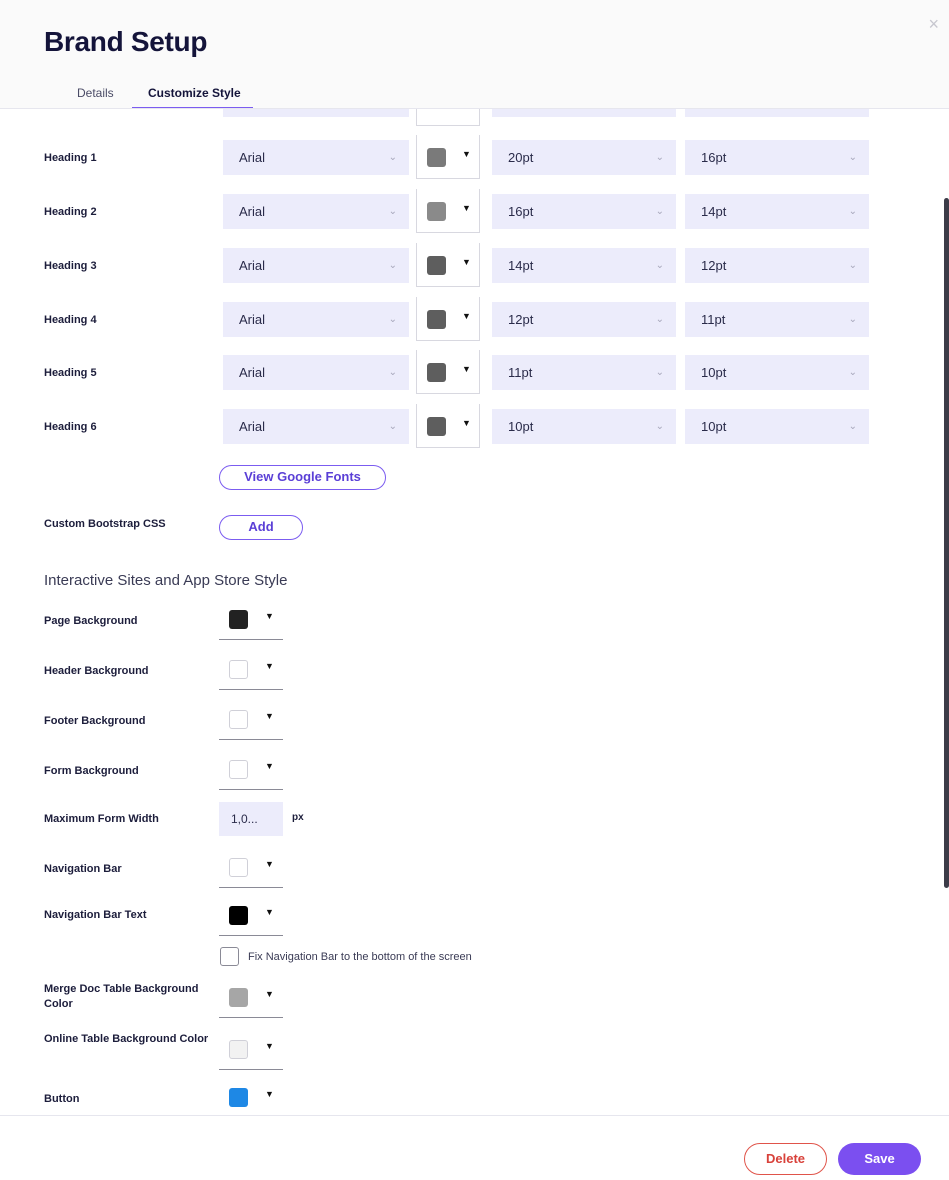 This screenshot has width=949, height=1180. What do you see at coordinates (83, 869) in the screenshot?
I see `navigation-bar-label: Navigation Bar` at bounding box center [83, 869].